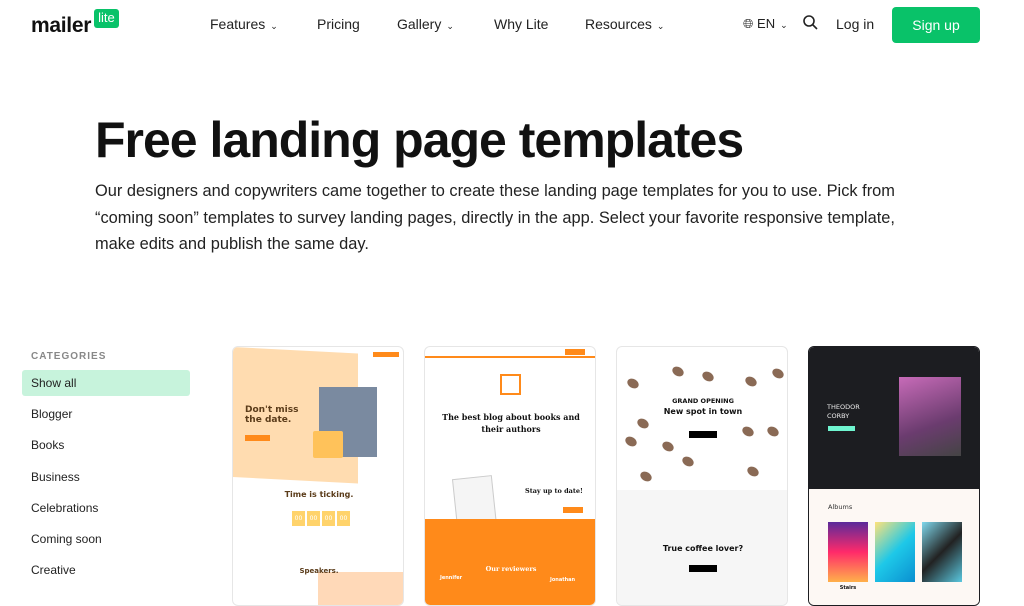 This screenshot has width=1024, height=606. Describe the element at coordinates (419, 140) in the screenshot. I see `page-title: Free landing page templates` at that location.